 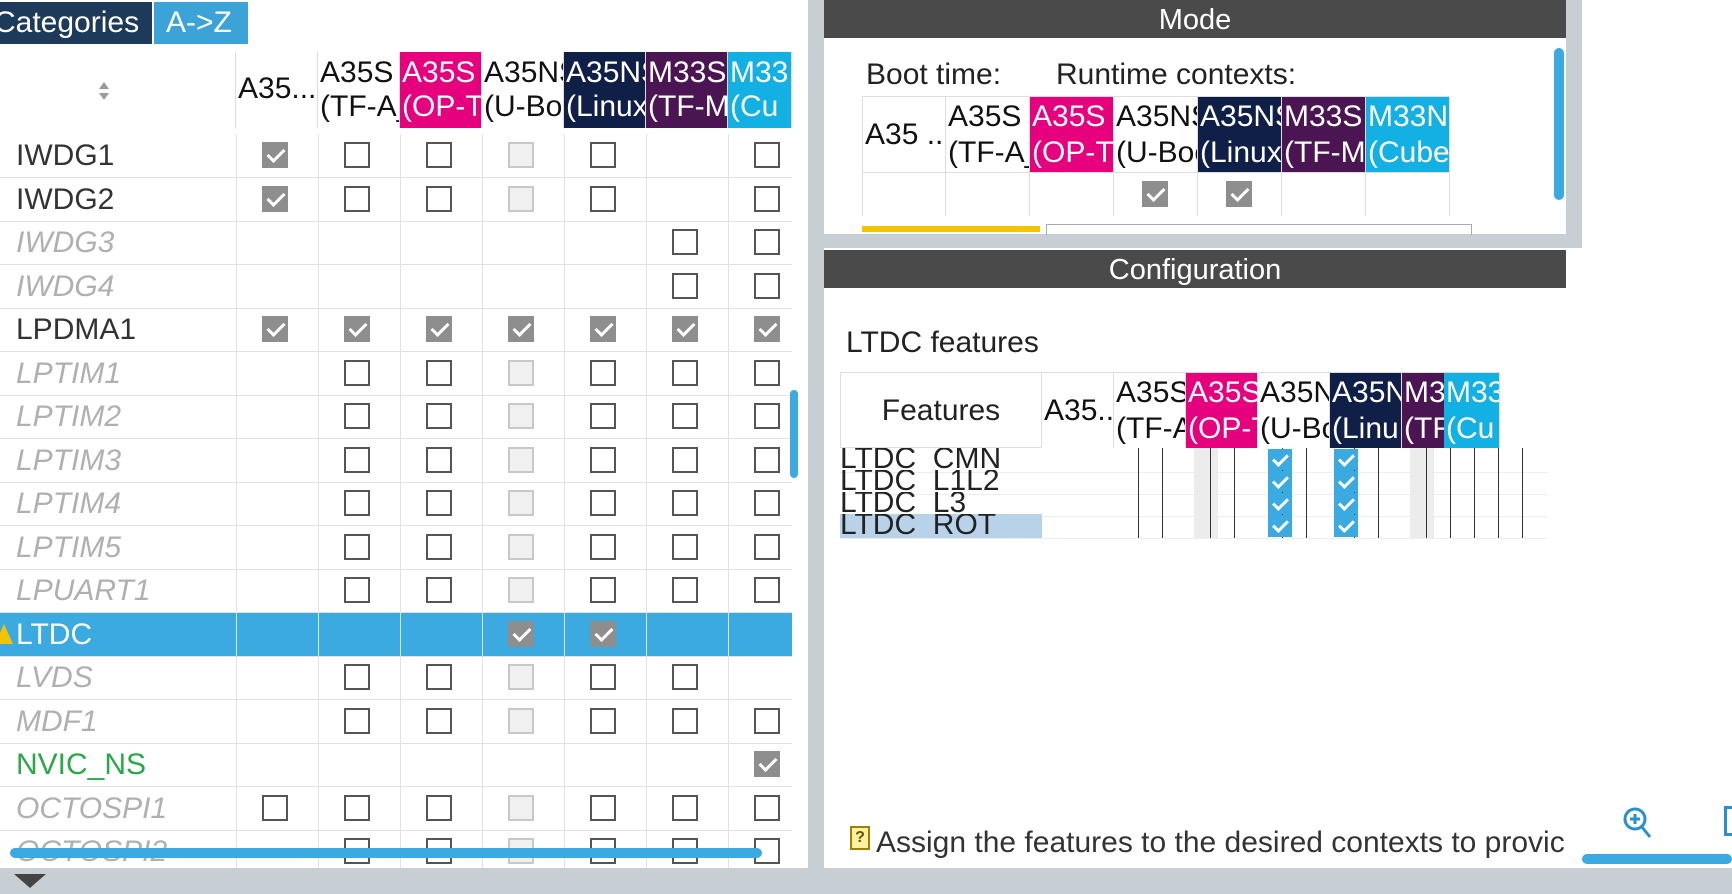 I want to click on horizontal-scrollbar, so click(x=386, y=853).